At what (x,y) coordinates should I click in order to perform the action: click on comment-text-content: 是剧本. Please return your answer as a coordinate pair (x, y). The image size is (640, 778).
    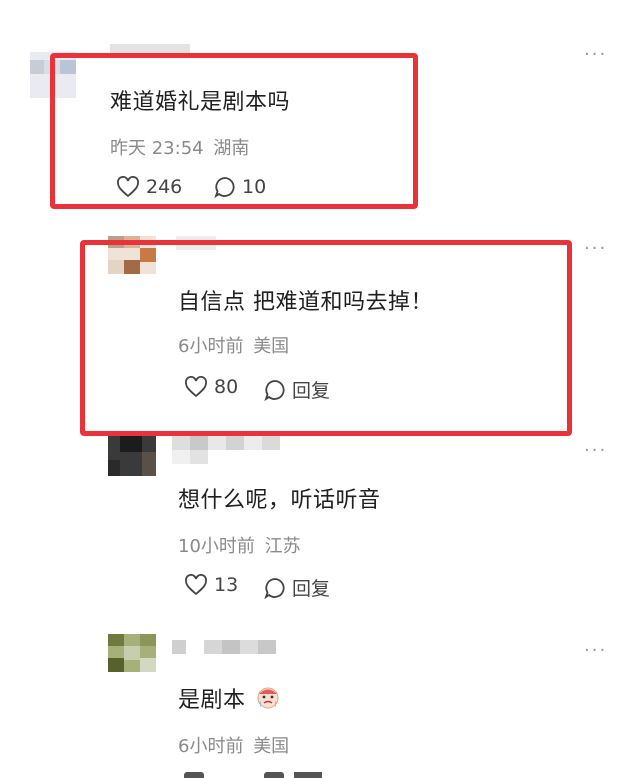
    Looking at the image, I should click on (212, 700).